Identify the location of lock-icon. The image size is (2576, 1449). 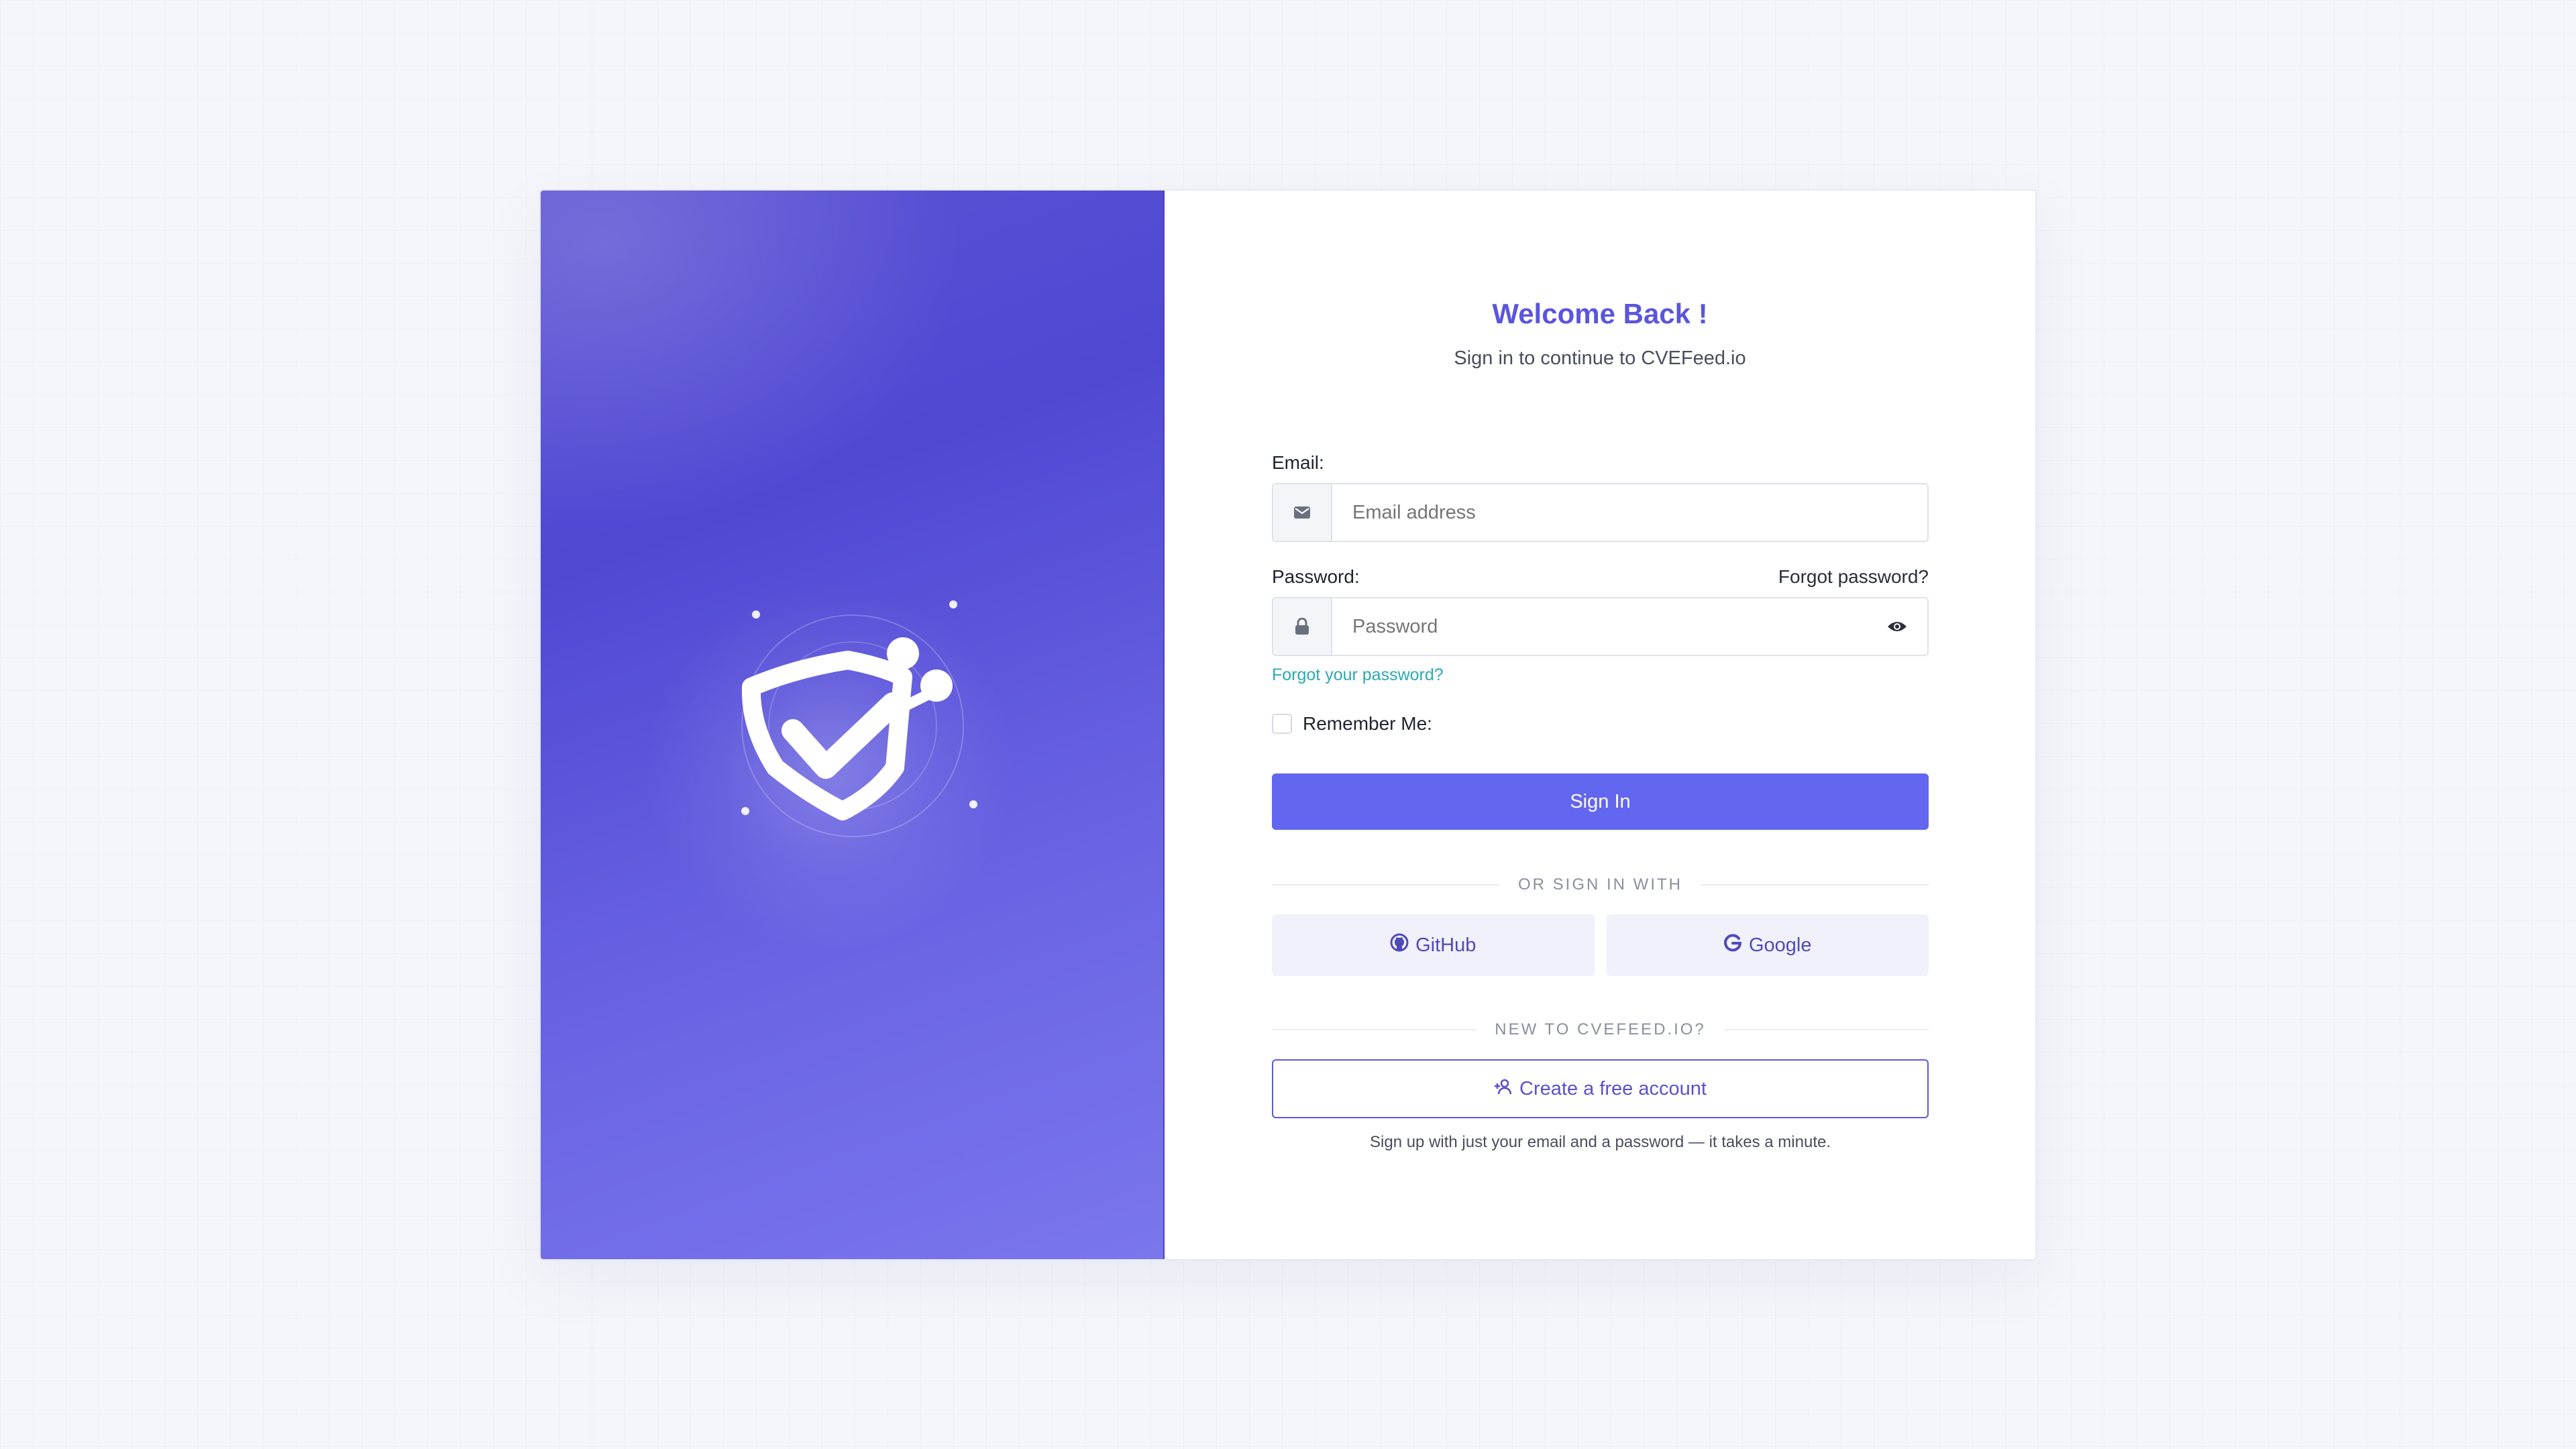
(1302, 626).